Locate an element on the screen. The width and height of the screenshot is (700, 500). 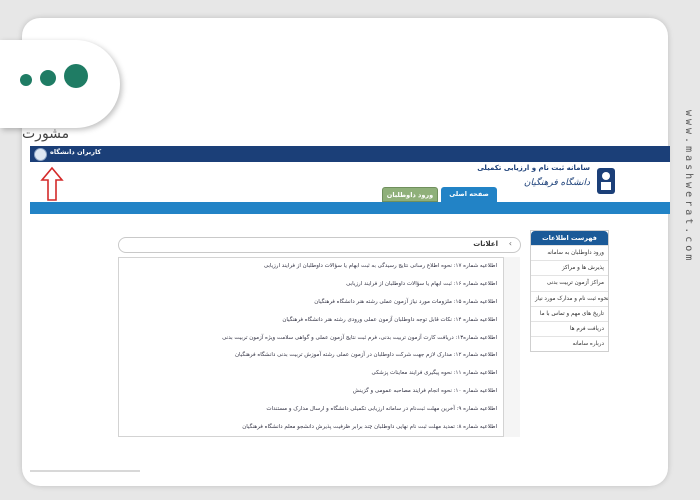
sidebar-item-applicant-login: ورود داوطلبان به سامانه is located at coordinates (569, 252).